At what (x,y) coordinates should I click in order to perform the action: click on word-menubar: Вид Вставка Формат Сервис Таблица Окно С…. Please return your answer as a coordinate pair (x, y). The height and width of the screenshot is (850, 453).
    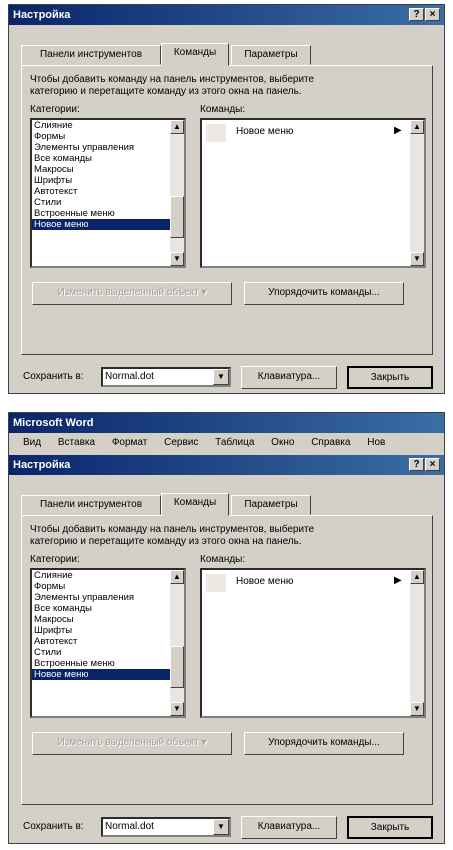
    Looking at the image, I should click on (226, 443).